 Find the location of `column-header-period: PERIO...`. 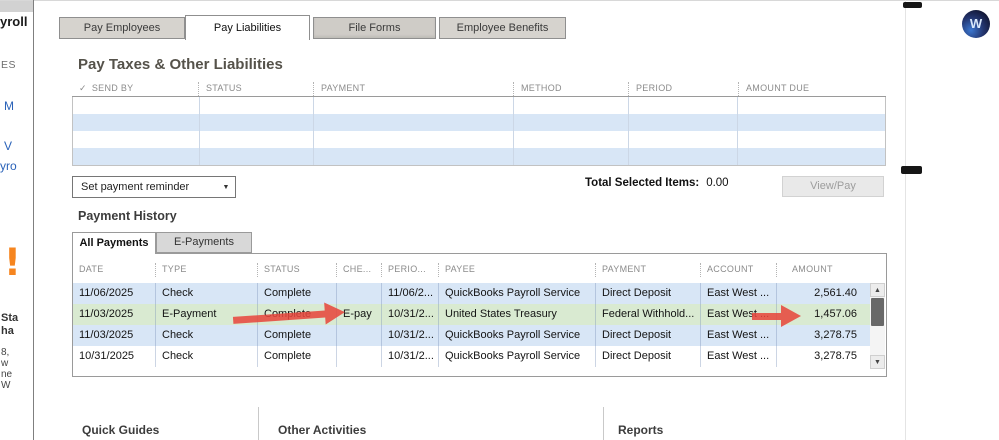

column-header-period: PERIO... is located at coordinates (409, 270).